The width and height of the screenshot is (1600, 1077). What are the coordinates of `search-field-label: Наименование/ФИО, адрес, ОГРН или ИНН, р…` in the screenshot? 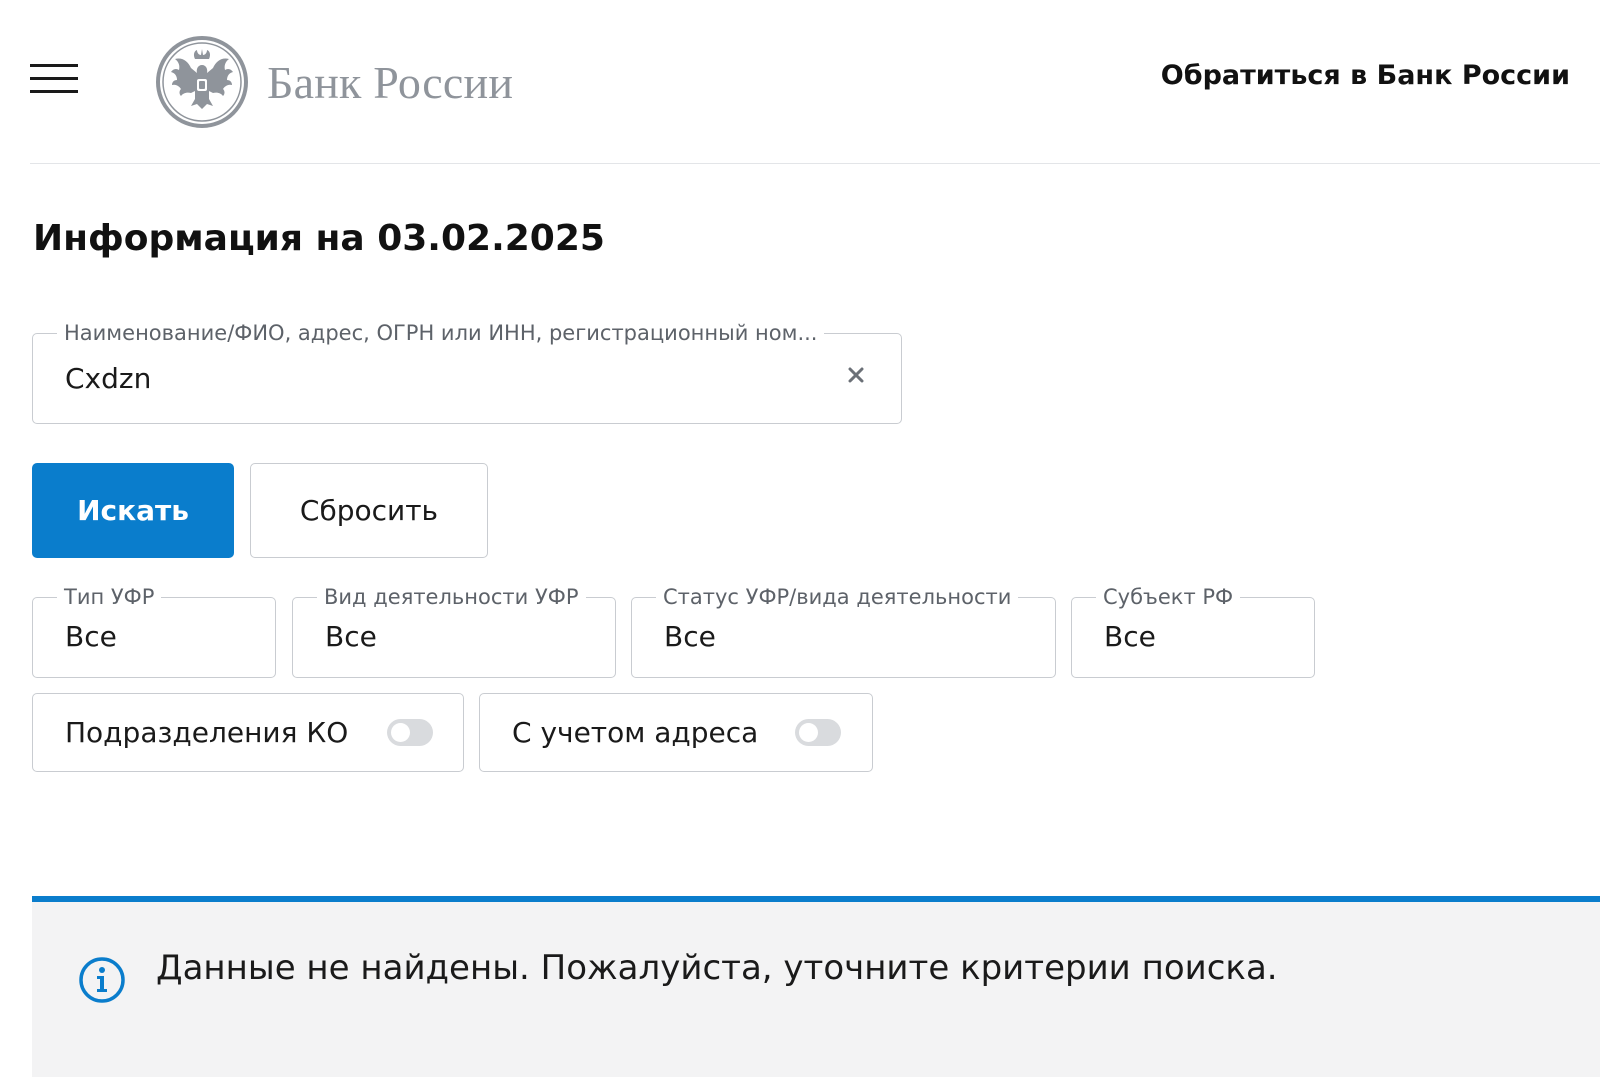 It's located at (441, 333).